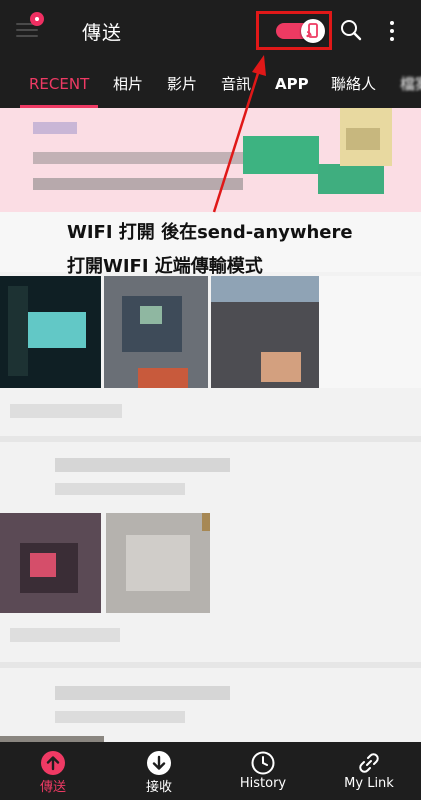 The height and width of the screenshot is (800, 421). Describe the element at coordinates (263, 783) in the screenshot. I see `nav-history-label: History` at that location.